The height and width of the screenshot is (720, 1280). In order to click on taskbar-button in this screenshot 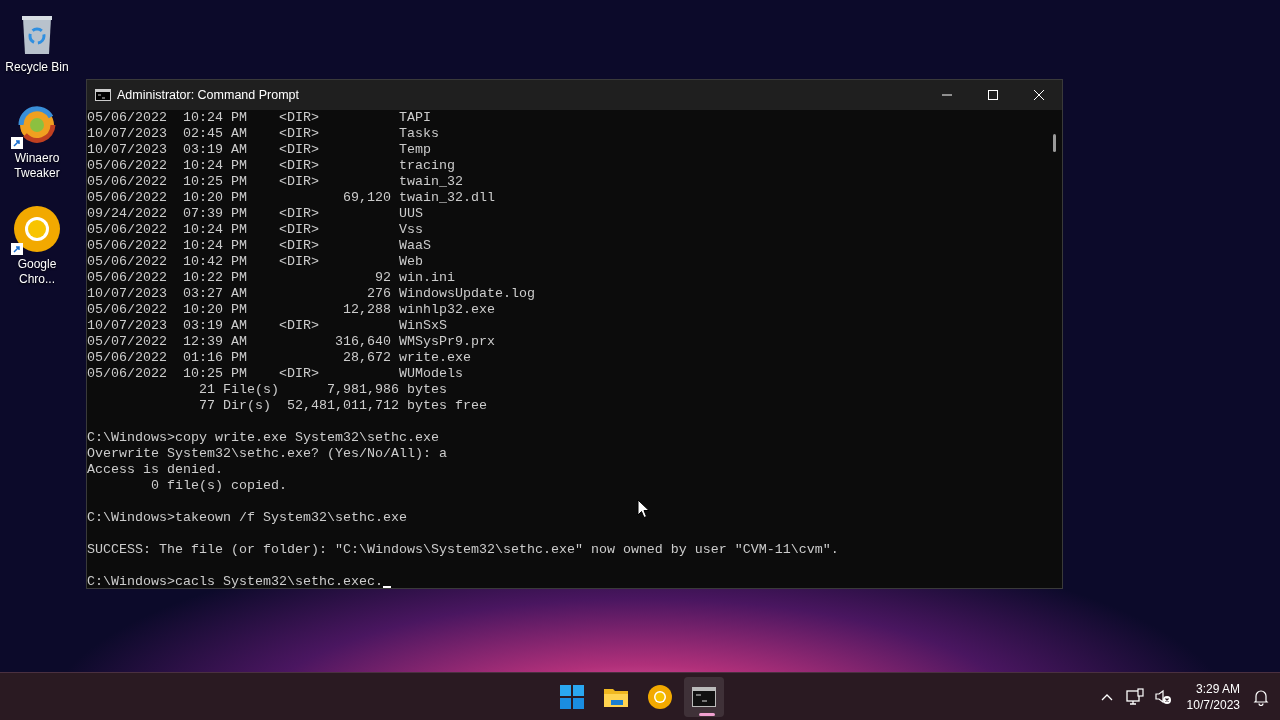, I will do `click(704, 697)`.